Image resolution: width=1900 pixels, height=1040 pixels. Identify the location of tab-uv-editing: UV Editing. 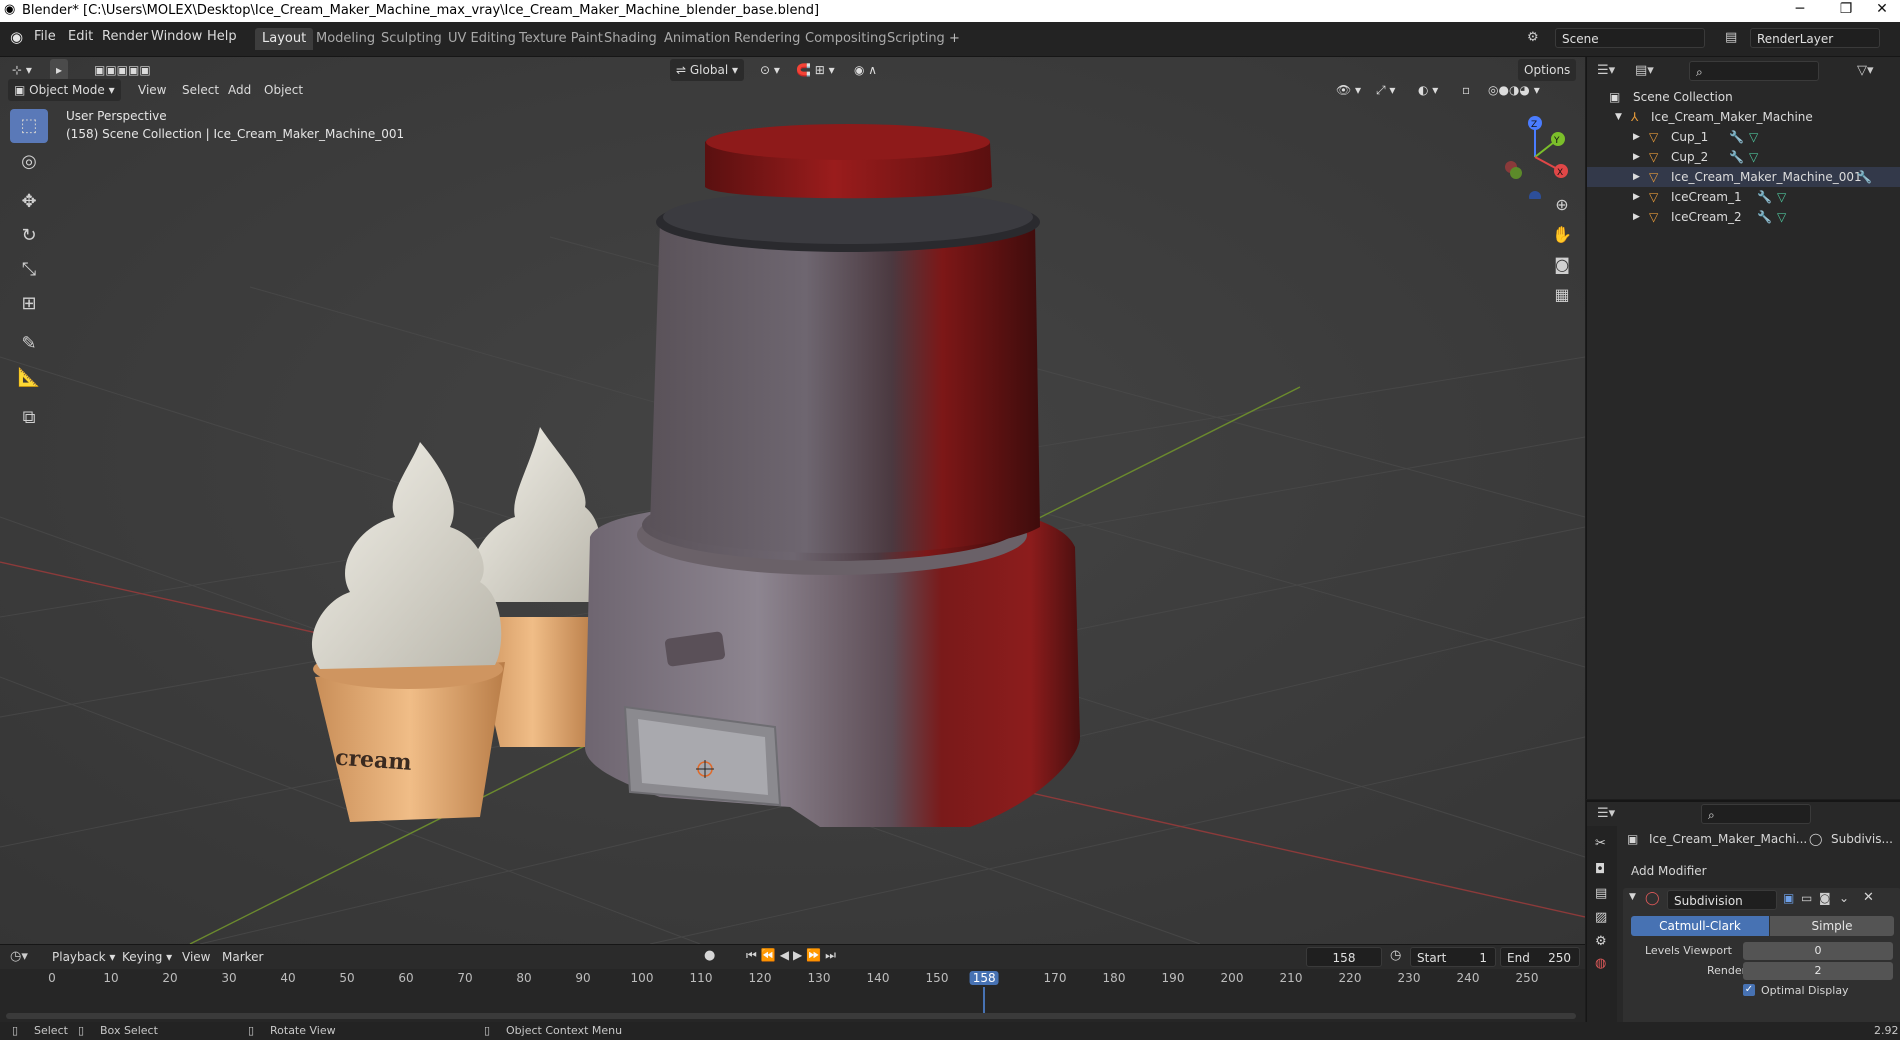
(482, 39).